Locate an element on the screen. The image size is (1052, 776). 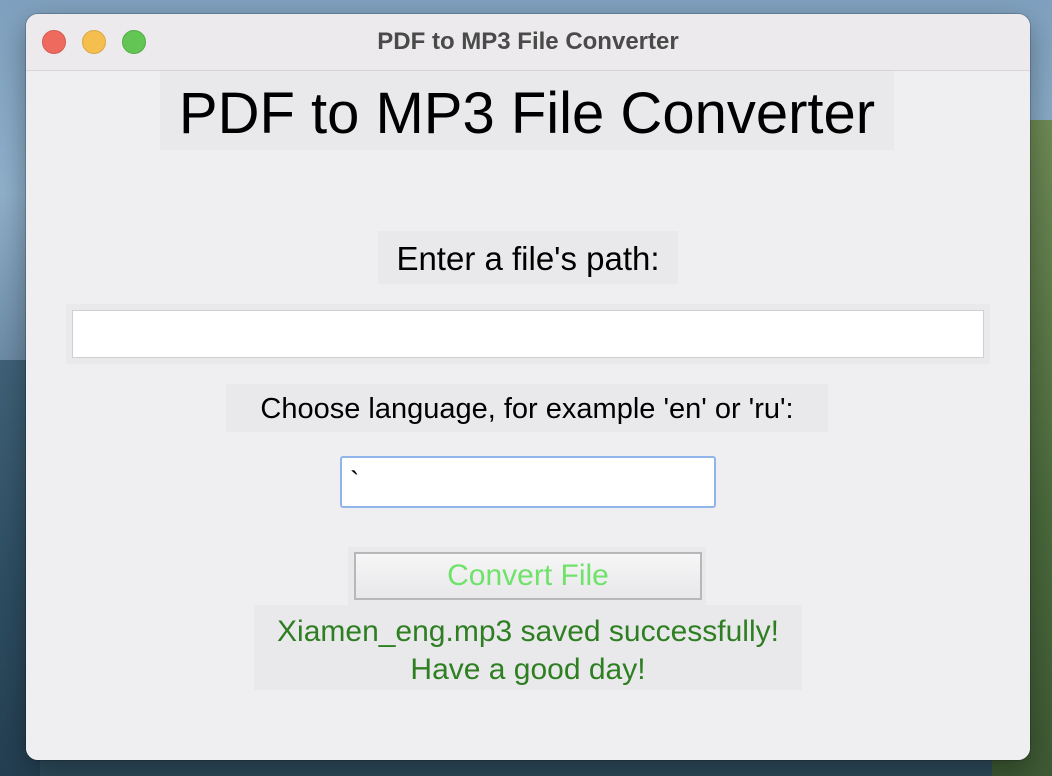
zoom-window-button is located at coordinates (134, 42).